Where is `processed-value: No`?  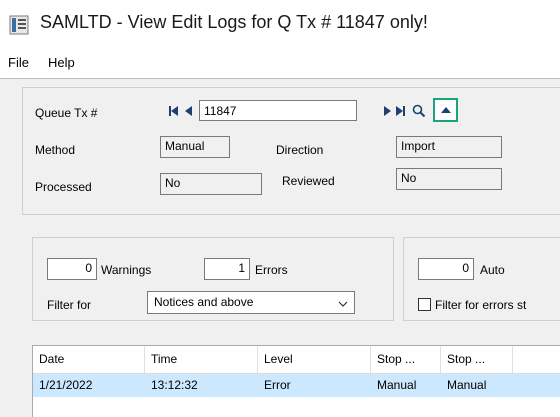
processed-value: No is located at coordinates (211, 184).